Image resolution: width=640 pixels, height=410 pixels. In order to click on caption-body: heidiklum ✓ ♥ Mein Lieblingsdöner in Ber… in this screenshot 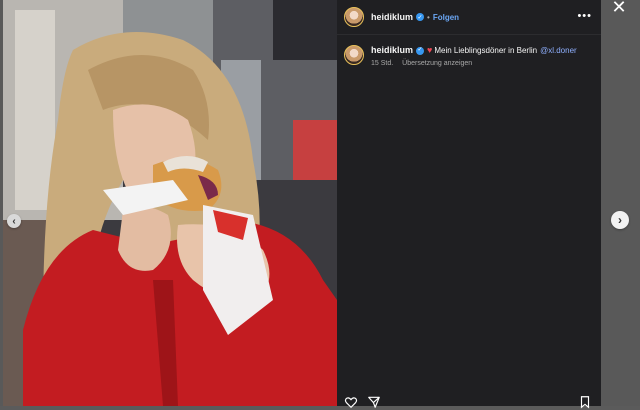, I will do `click(474, 56)`.